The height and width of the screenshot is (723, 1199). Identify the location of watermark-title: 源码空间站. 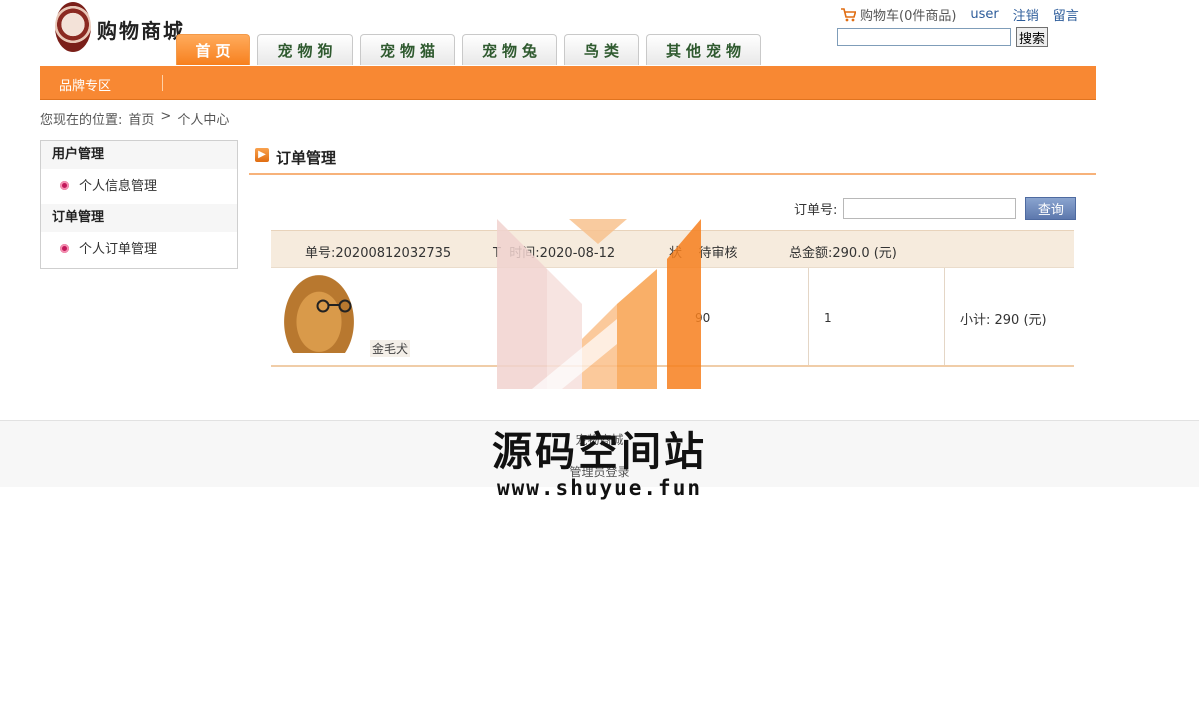
(599, 452).